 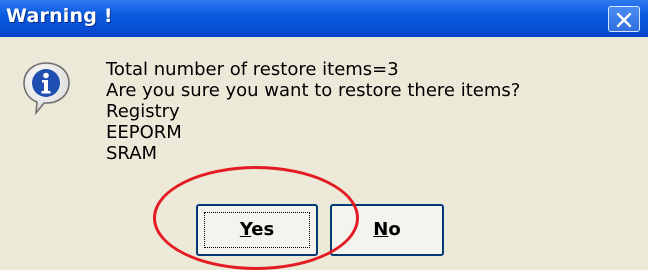 I want to click on yes-button-label: Yes, so click(x=257, y=229).